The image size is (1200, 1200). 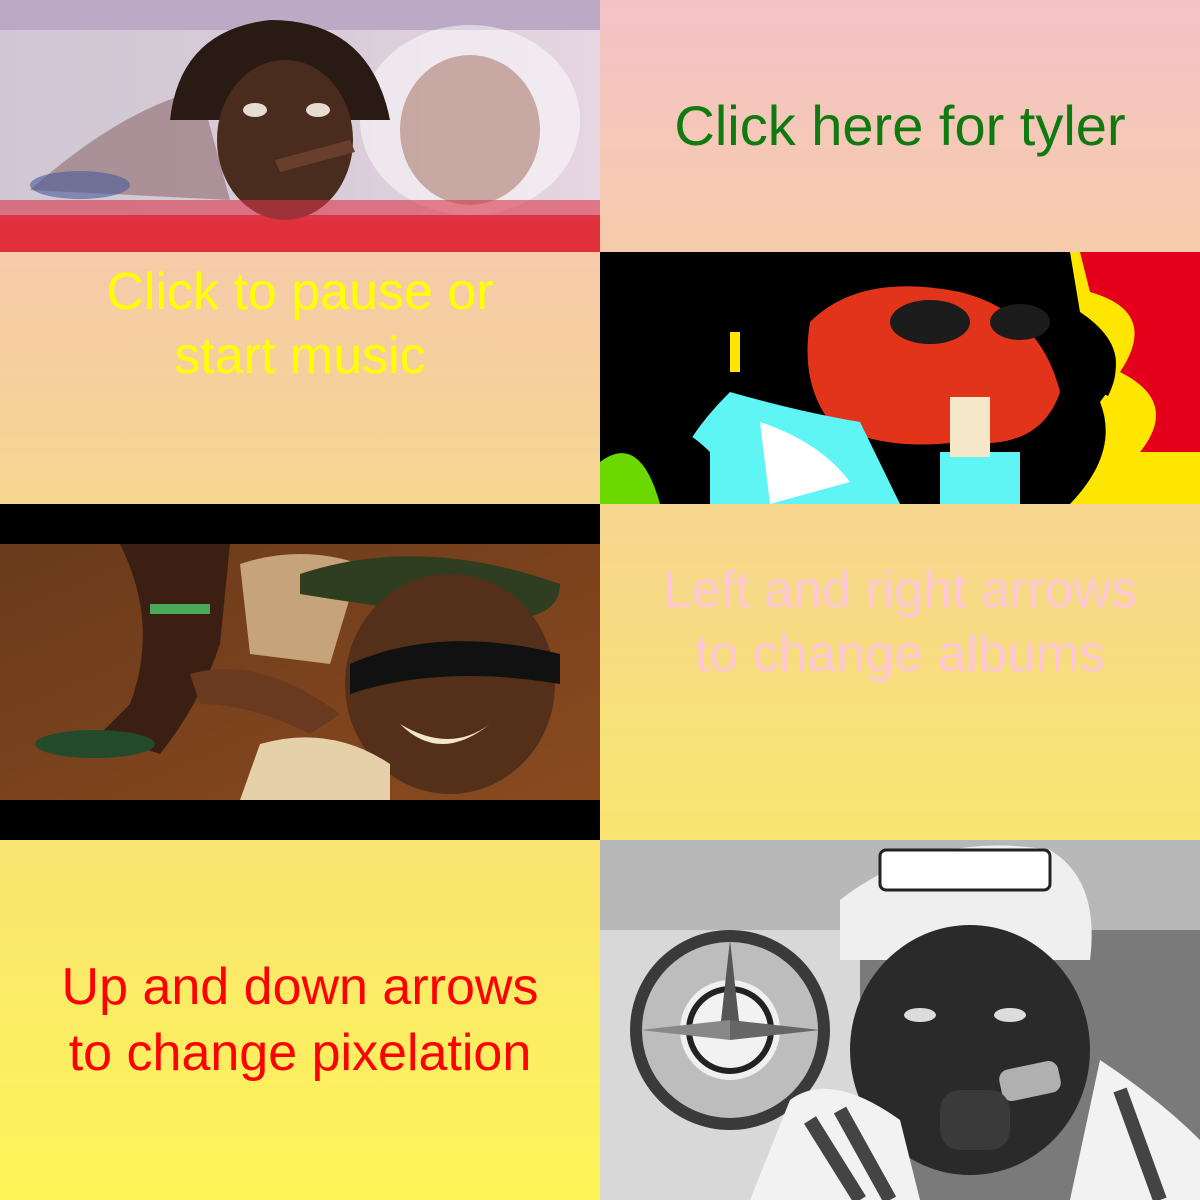 I want to click on album-photo-left-middle, so click(x=300, y=672).